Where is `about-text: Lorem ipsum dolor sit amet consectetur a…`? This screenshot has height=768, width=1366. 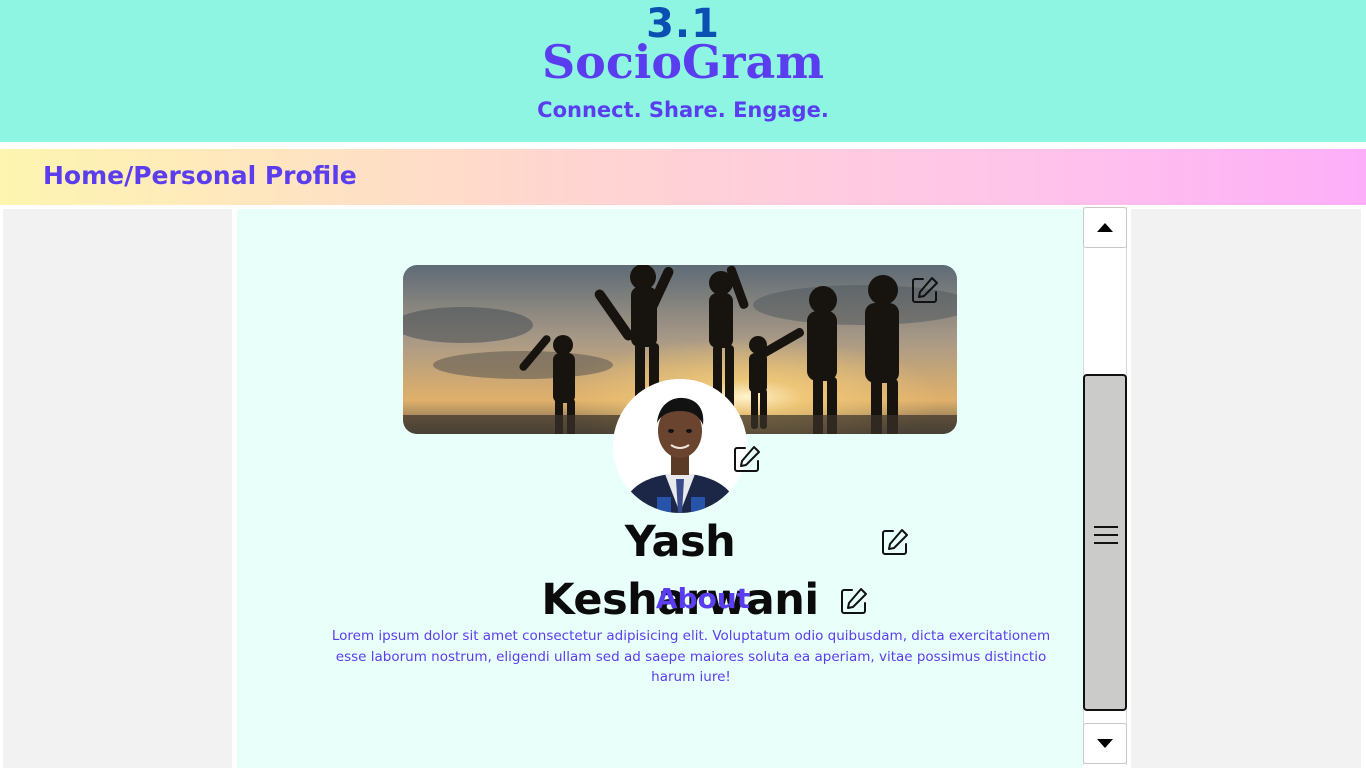 about-text: Lorem ipsum dolor sit amet consectetur a… is located at coordinates (691, 656).